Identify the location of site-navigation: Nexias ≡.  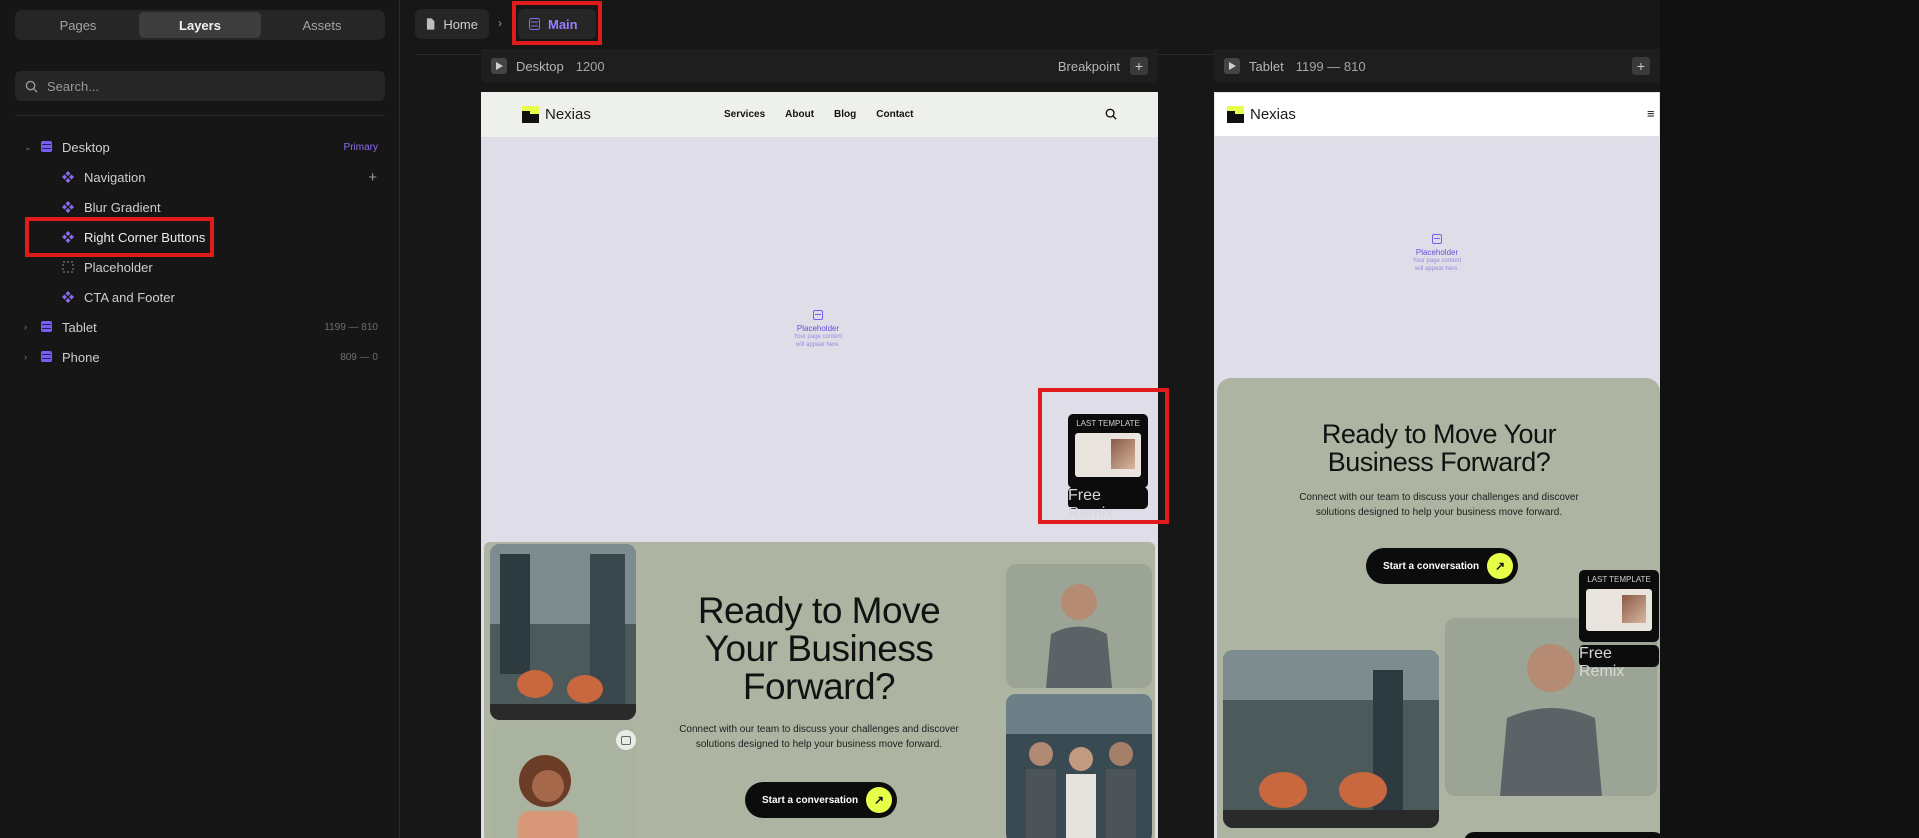
(1437, 114).